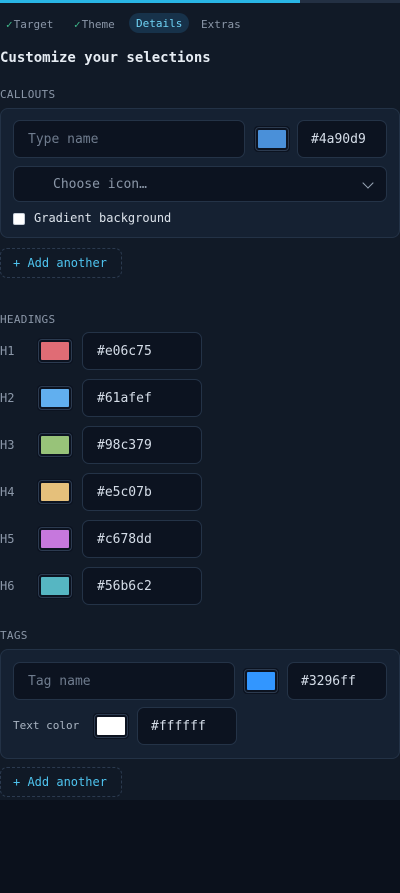 The height and width of the screenshot is (893, 400). What do you see at coordinates (103, 218) in the screenshot?
I see `gradient-checkbox-label: Gradient background` at bounding box center [103, 218].